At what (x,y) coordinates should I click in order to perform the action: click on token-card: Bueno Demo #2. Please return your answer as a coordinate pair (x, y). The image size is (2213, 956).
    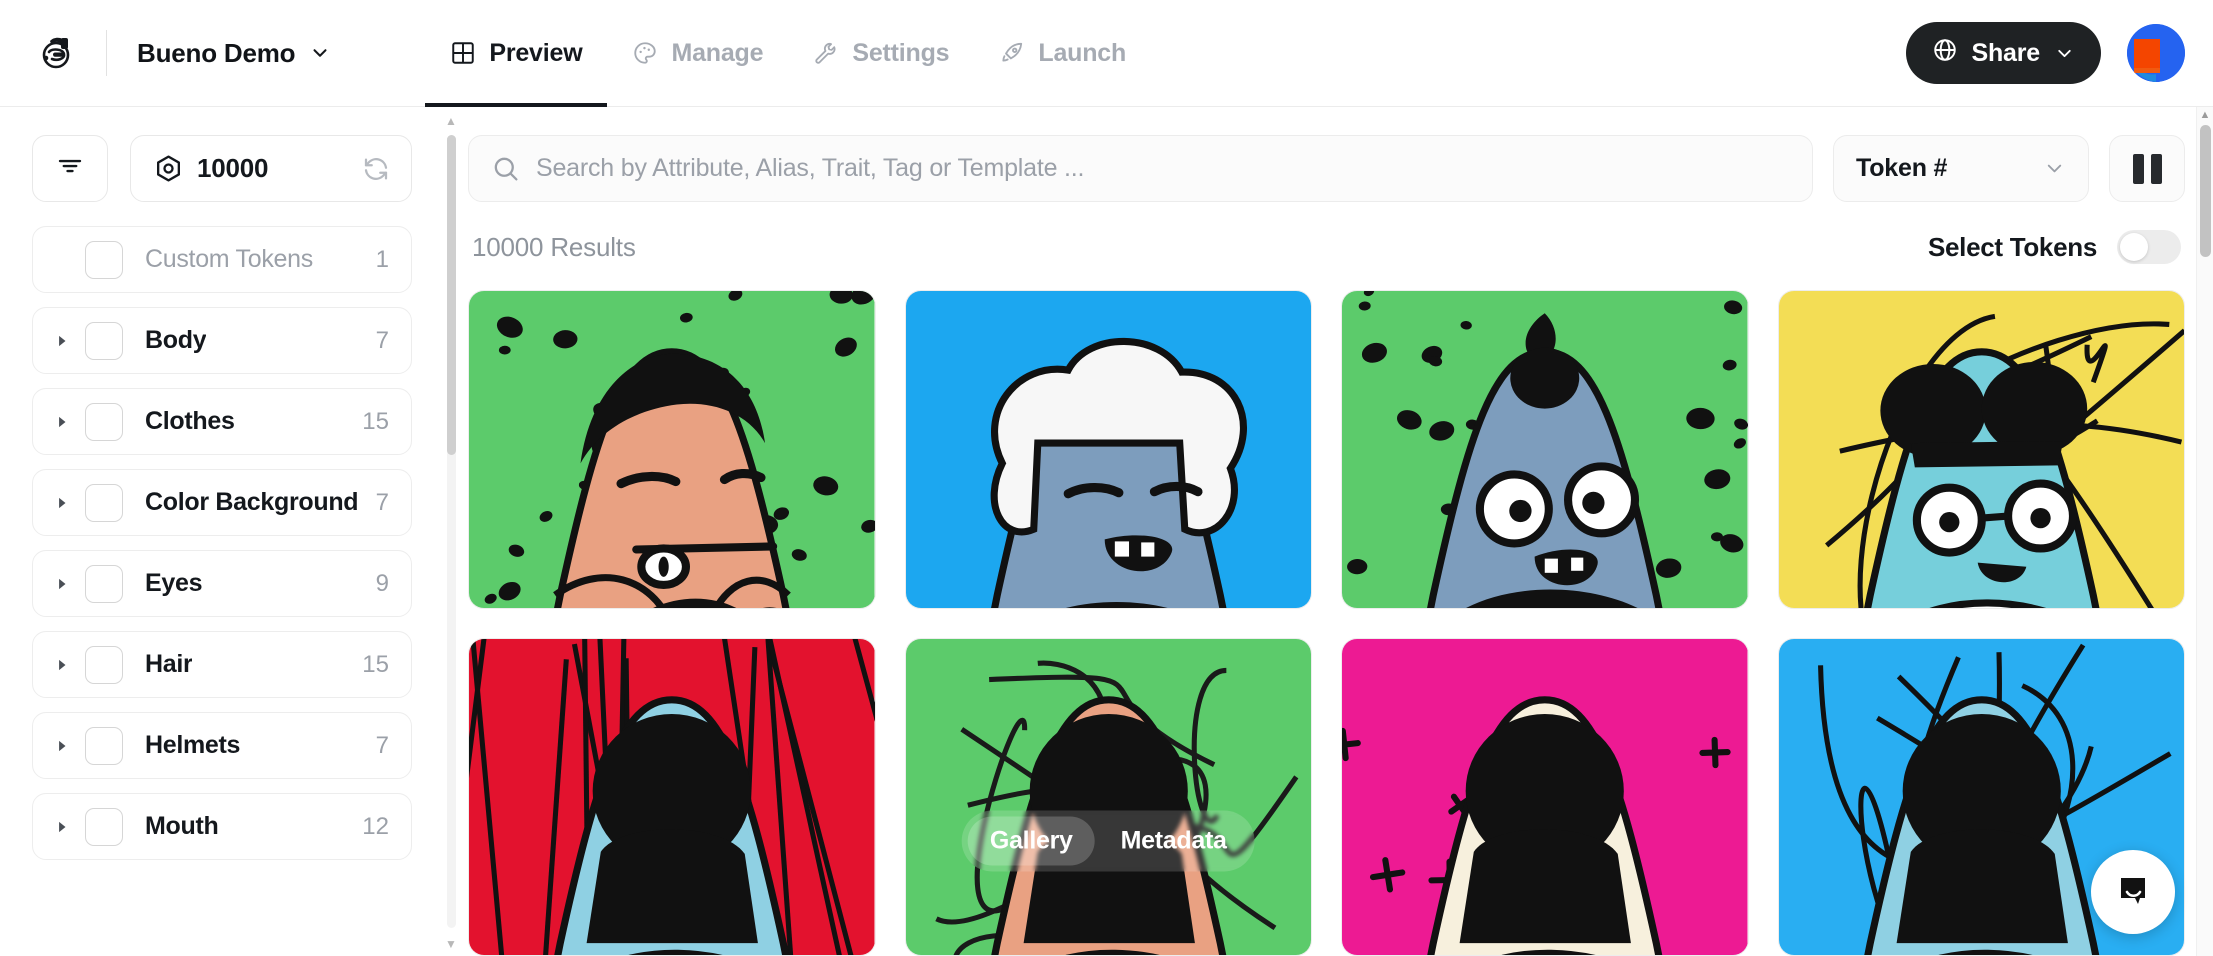
    Looking at the image, I should click on (1108, 449).